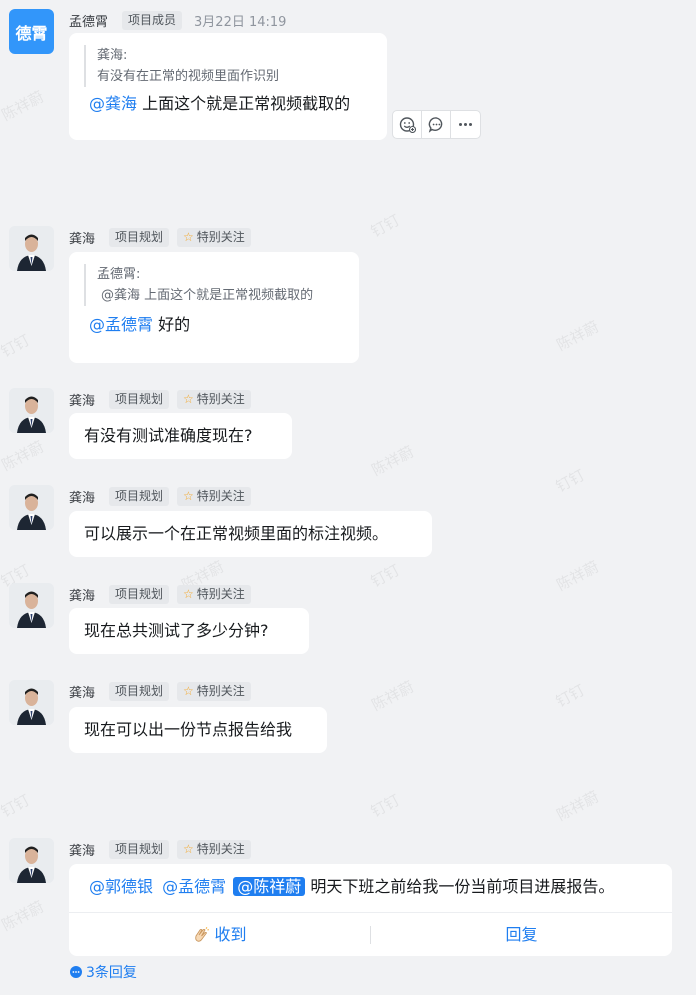  I want to click on message-body: 明天下班之前给我一份当前项目进展报告。, so click(460, 886).